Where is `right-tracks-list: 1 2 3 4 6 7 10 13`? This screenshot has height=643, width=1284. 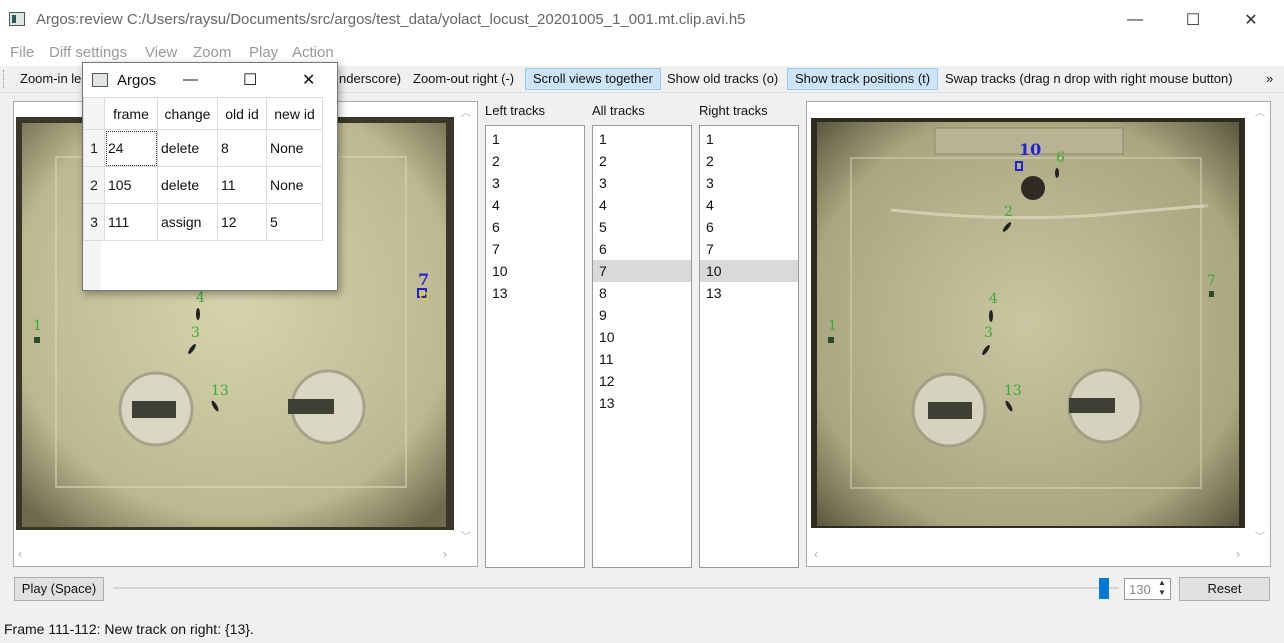 right-tracks-list: 1 2 3 4 6 7 10 13 is located at coordinates (749, 346).